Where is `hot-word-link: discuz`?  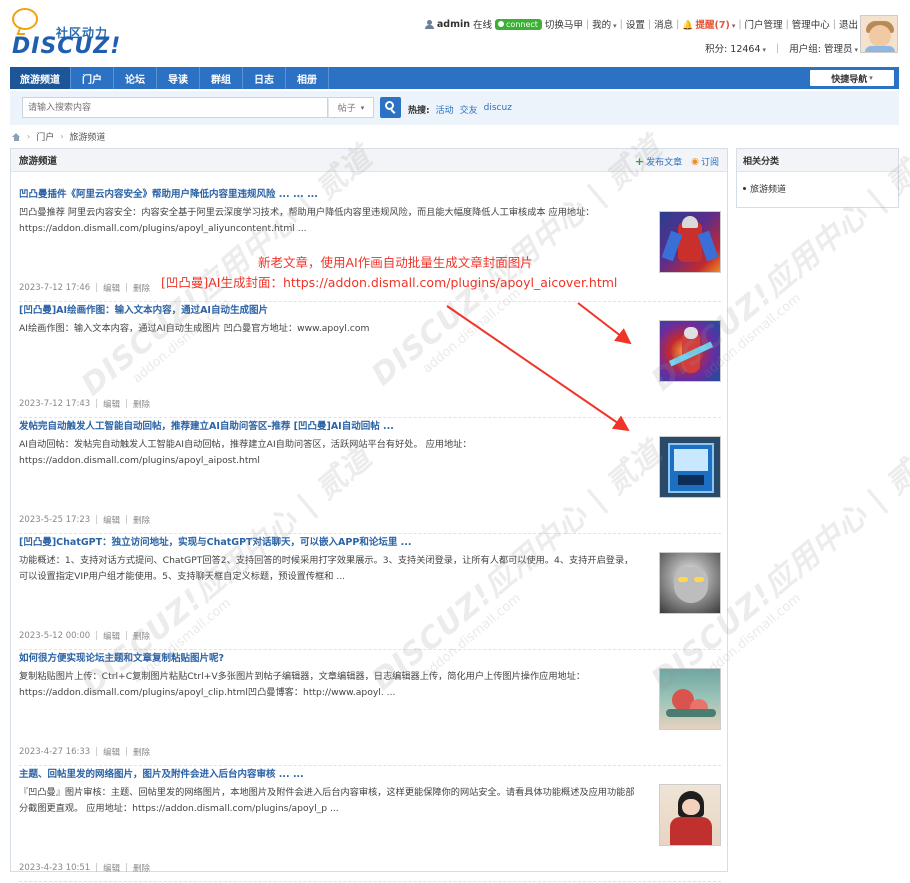 hot-word-link: discuz is located at coordinates (498, 109).